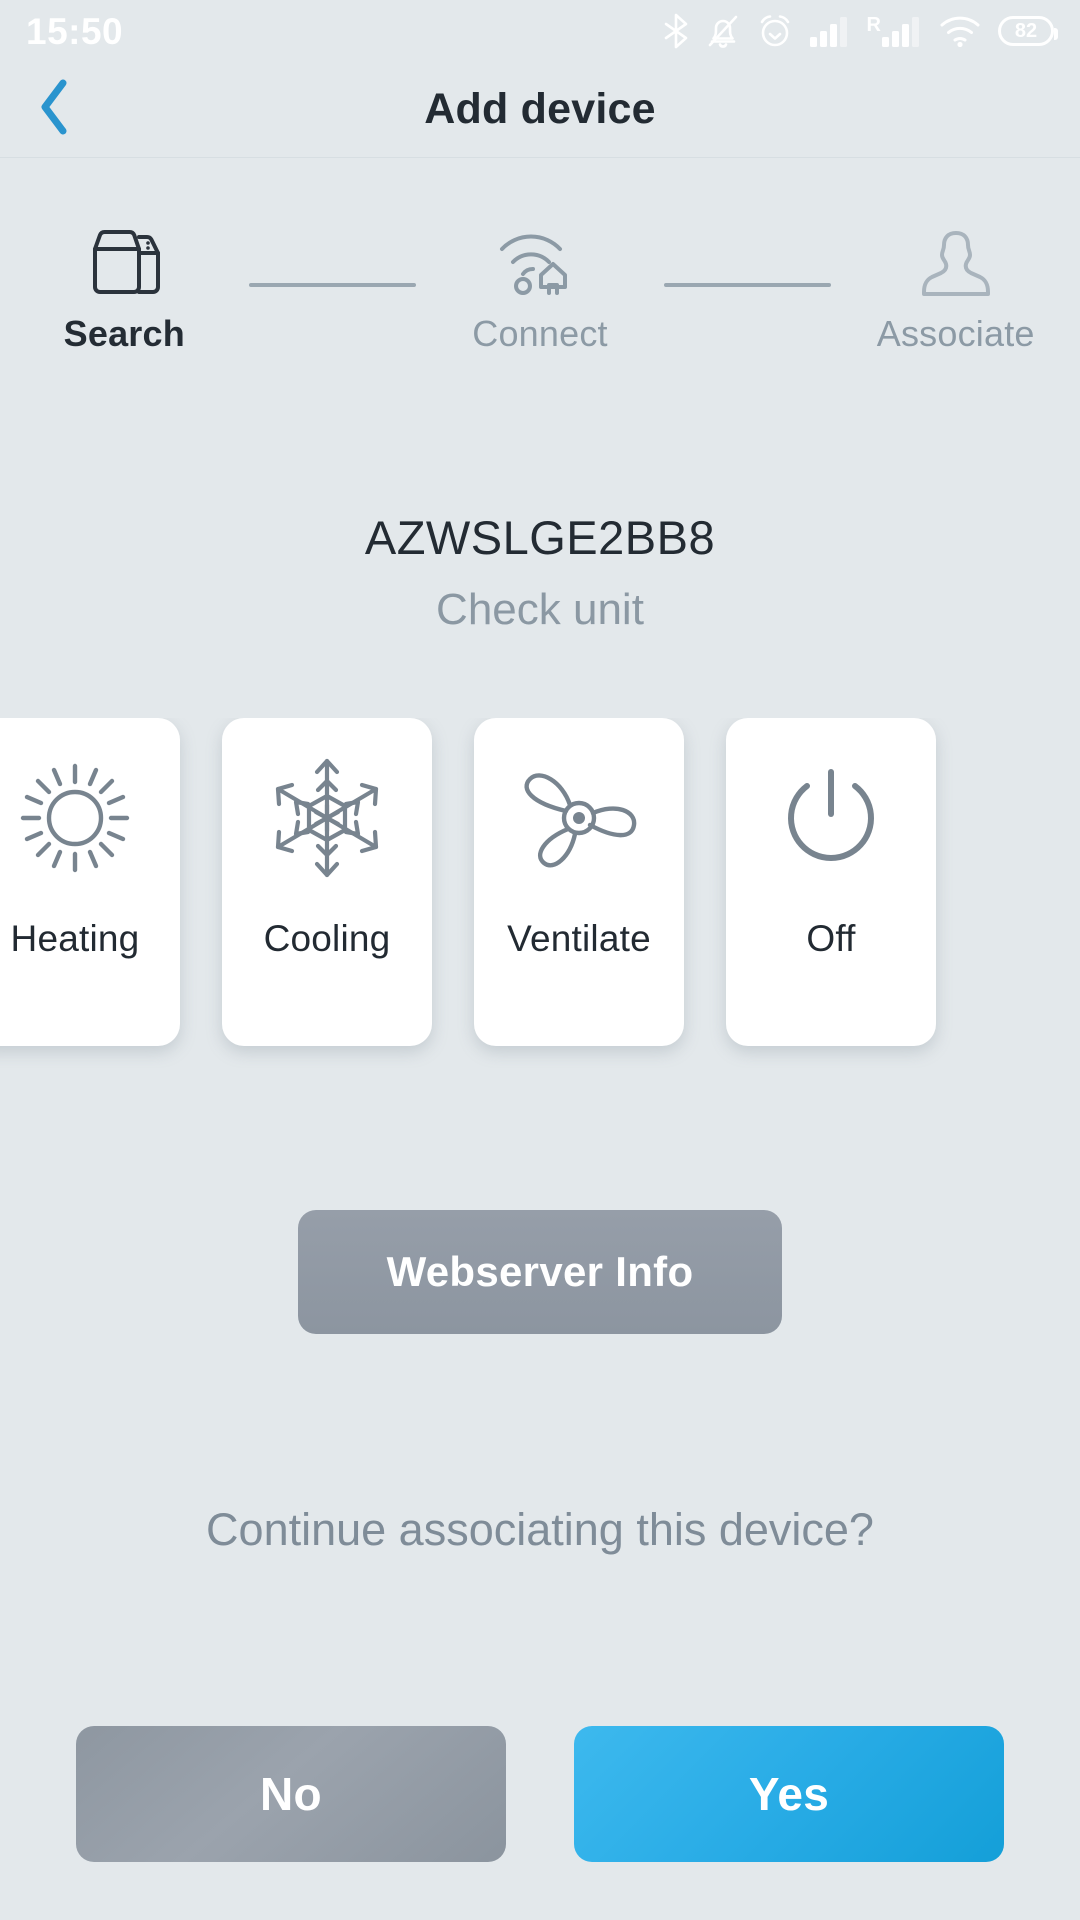 This screenshot has width=1080, height=1920. I want to click on power-icon, so click(831, 818).